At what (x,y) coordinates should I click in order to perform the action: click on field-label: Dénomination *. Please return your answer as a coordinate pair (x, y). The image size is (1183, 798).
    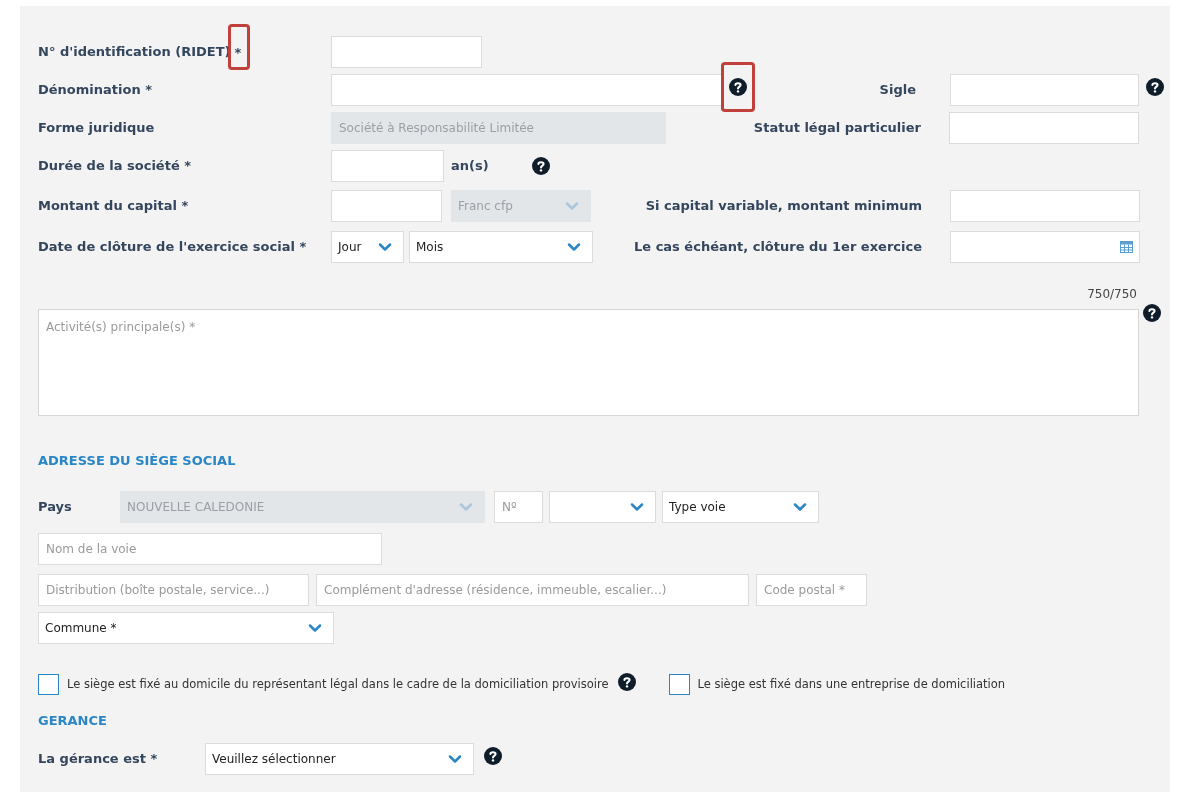
    Looking at the image, I should click on (95, 90).